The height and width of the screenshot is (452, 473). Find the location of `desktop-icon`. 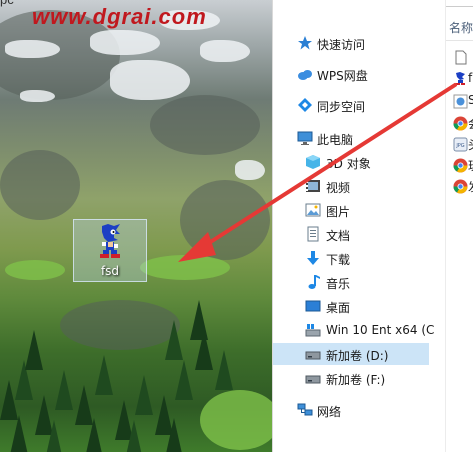

desktop-icon is located at coordinates (313, 306).